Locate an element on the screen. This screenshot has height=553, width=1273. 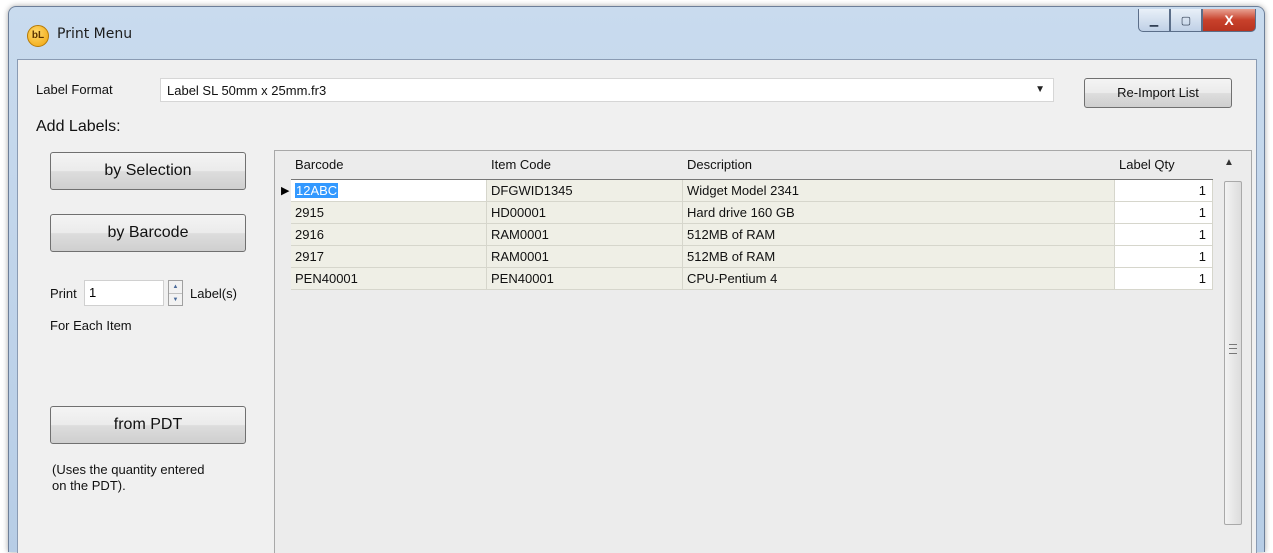
scroll-up-arrow-icon: ▲ is located at coordinates (1229, 162).